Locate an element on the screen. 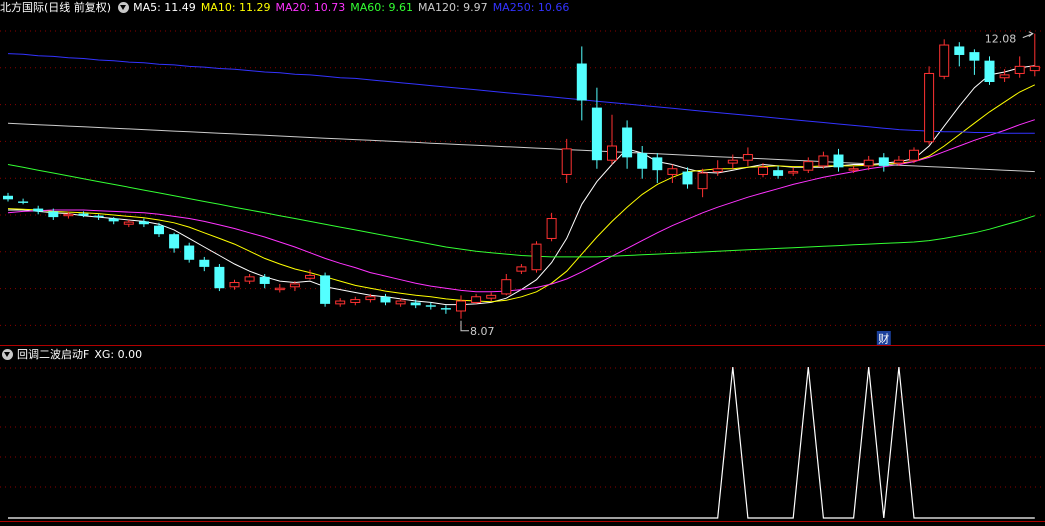 This screenshot has width=1045, height=526. indicator-header: 回调二波启动F XG: 0.00 is located at coordinates (73, 355).